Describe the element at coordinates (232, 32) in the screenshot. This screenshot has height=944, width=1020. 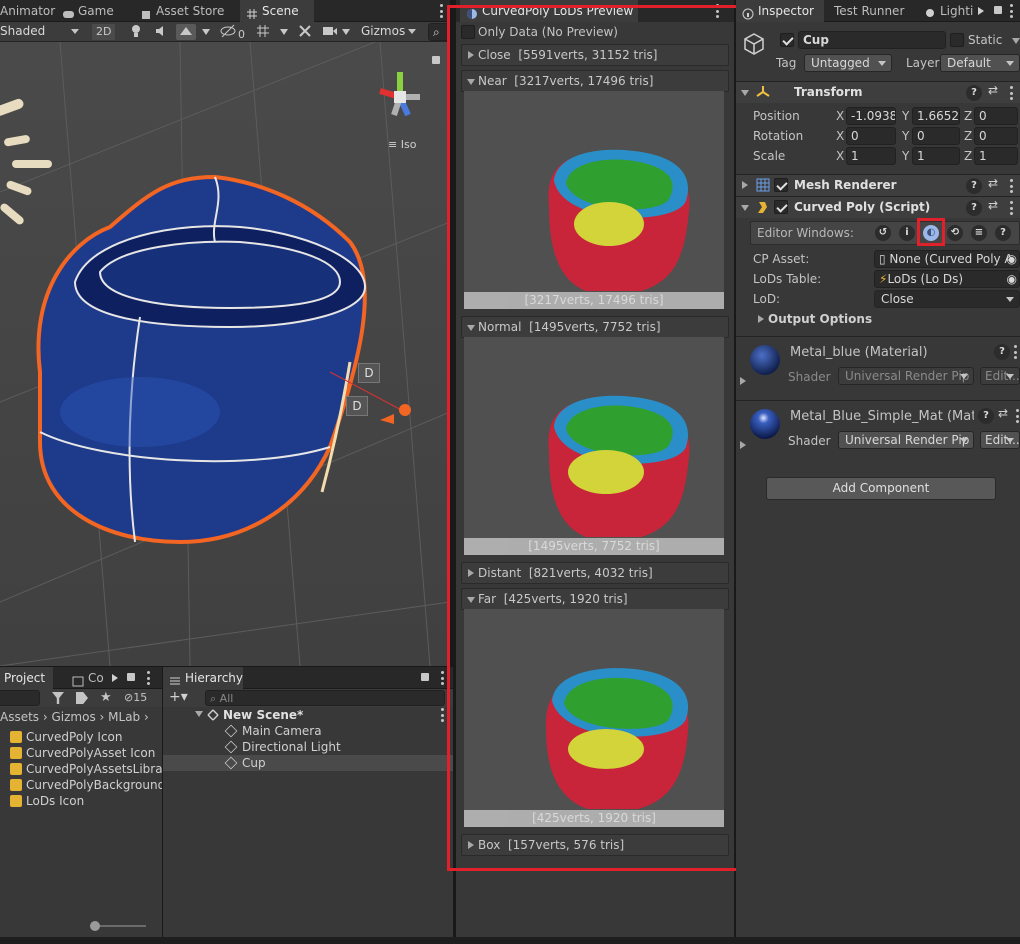
I see `hidden-objects-icon: 0` at that location.